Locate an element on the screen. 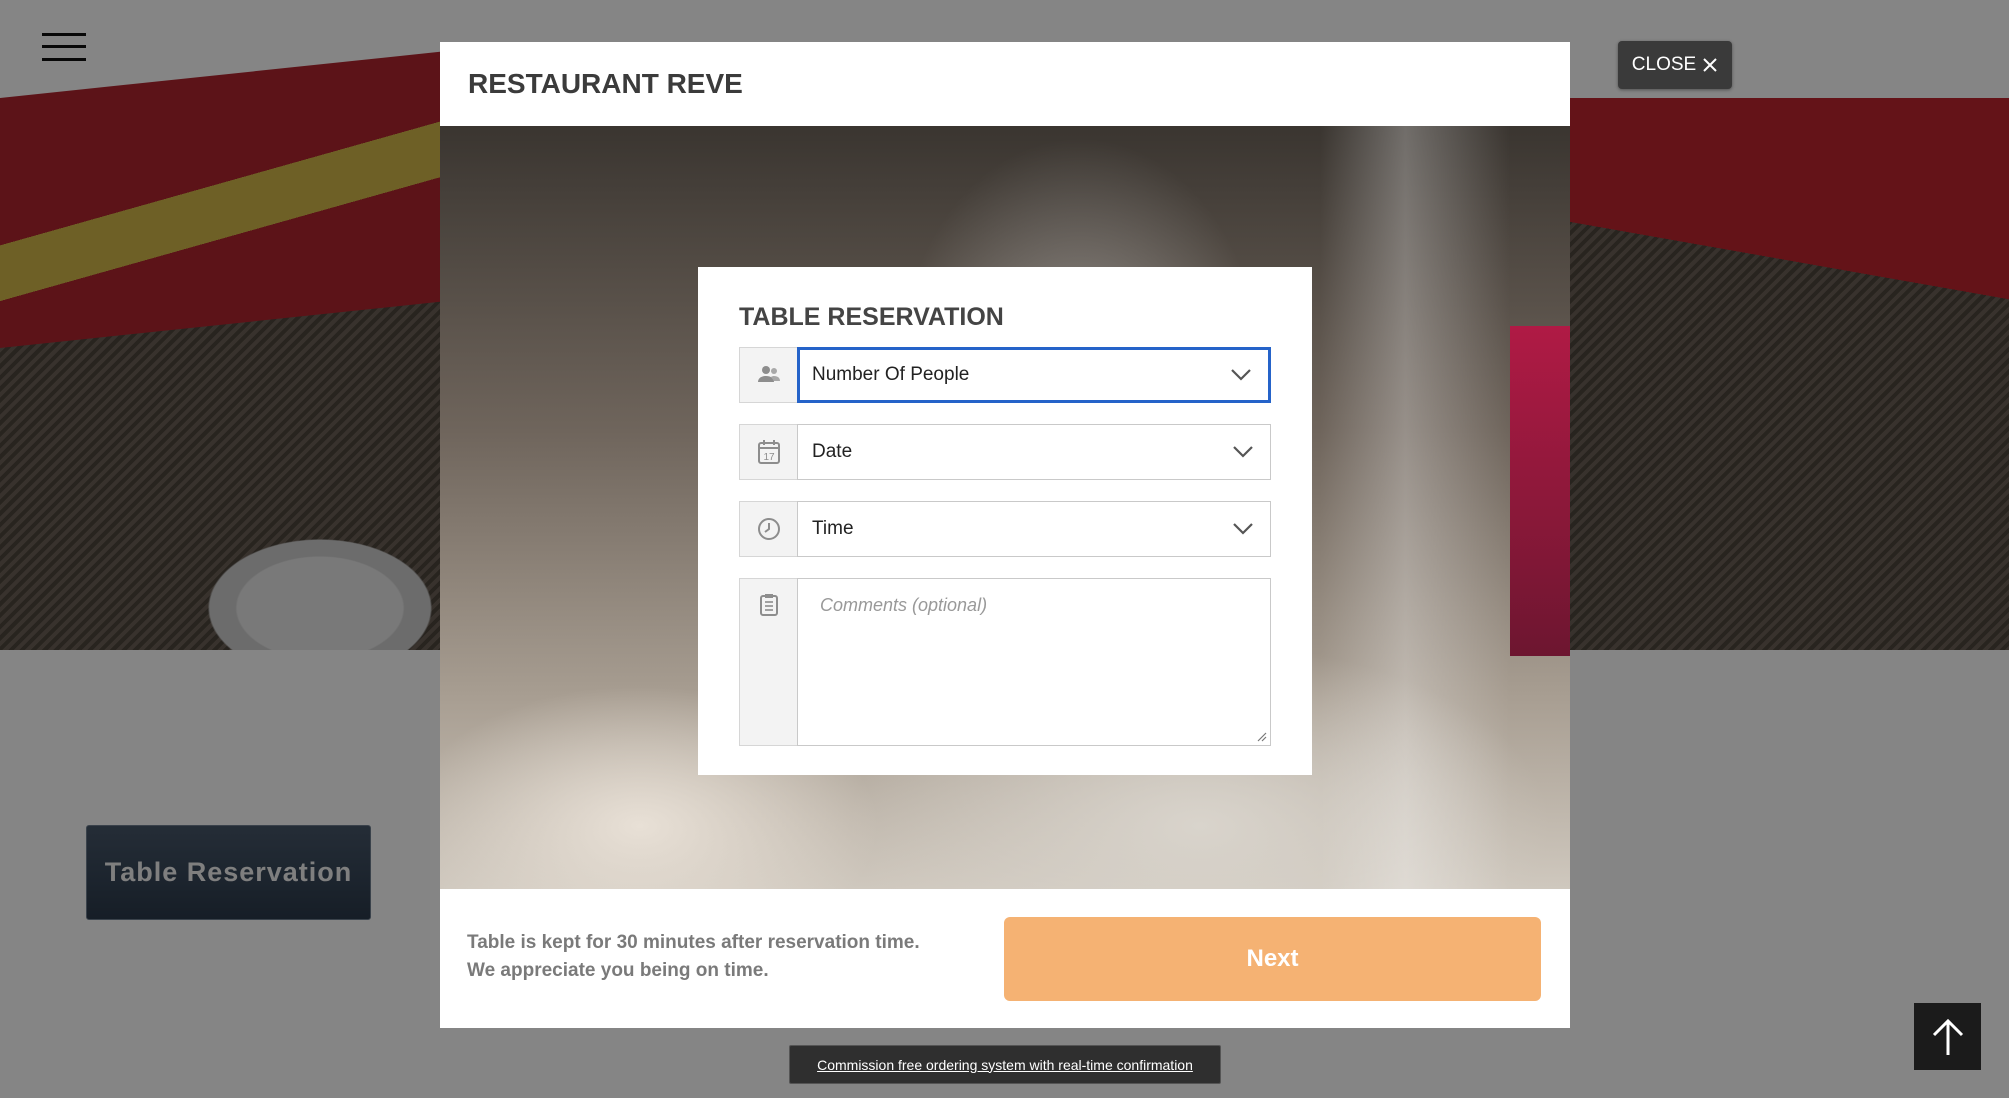 The height and width of the screenshot is (1098, 2009). modal-title: RESTAURANT REVE is located at coordinates (605, 83).